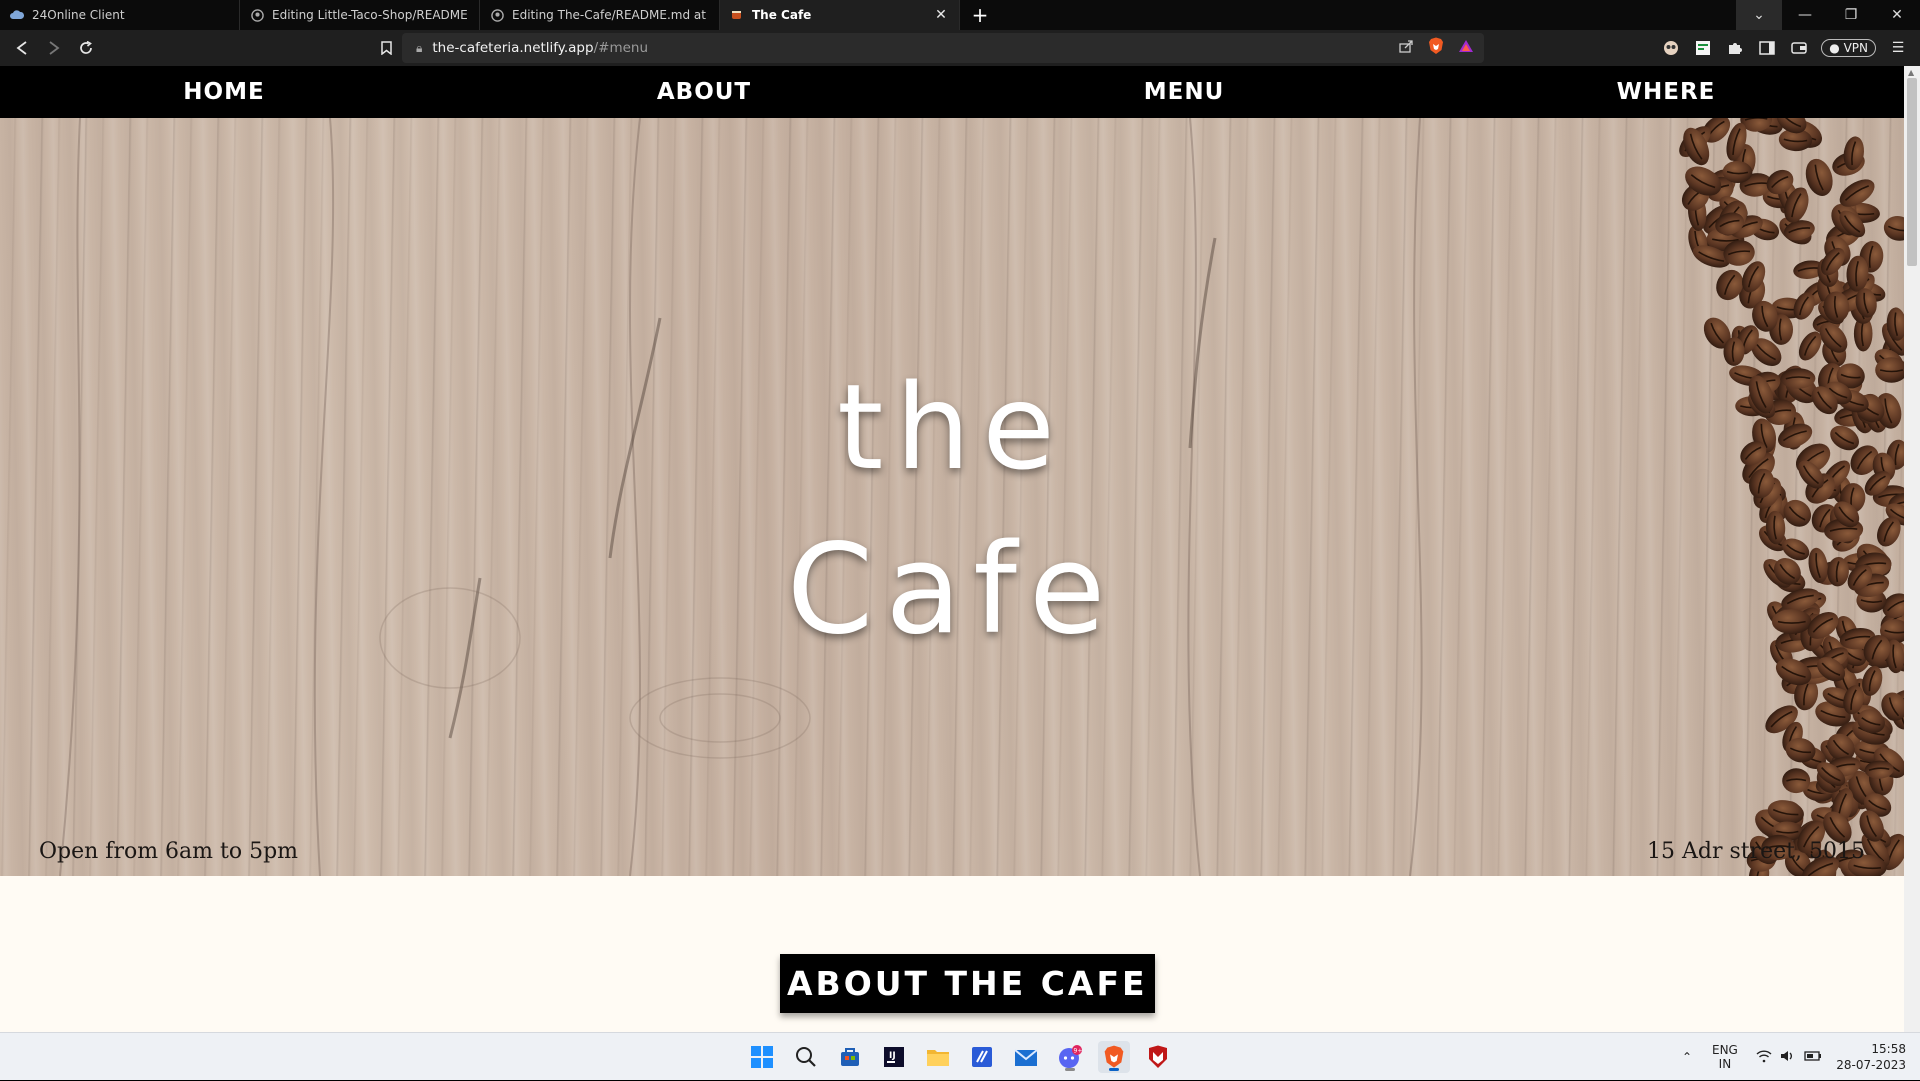  Describe the element at coordinates (960, 1056) in the screenshot. I see `windows-taskbar: IJ 9+ ⌃ ENG IN 15:58 28-07-2023` at that location.